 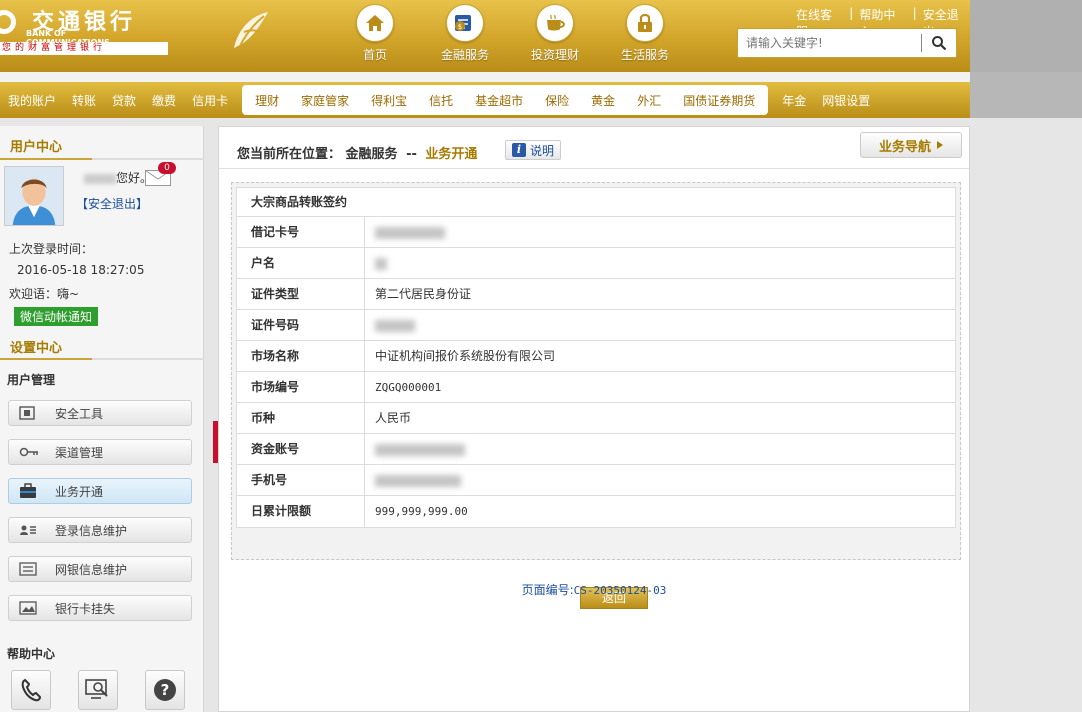 I want to click on lock-icon, so click(x=645, y=23).